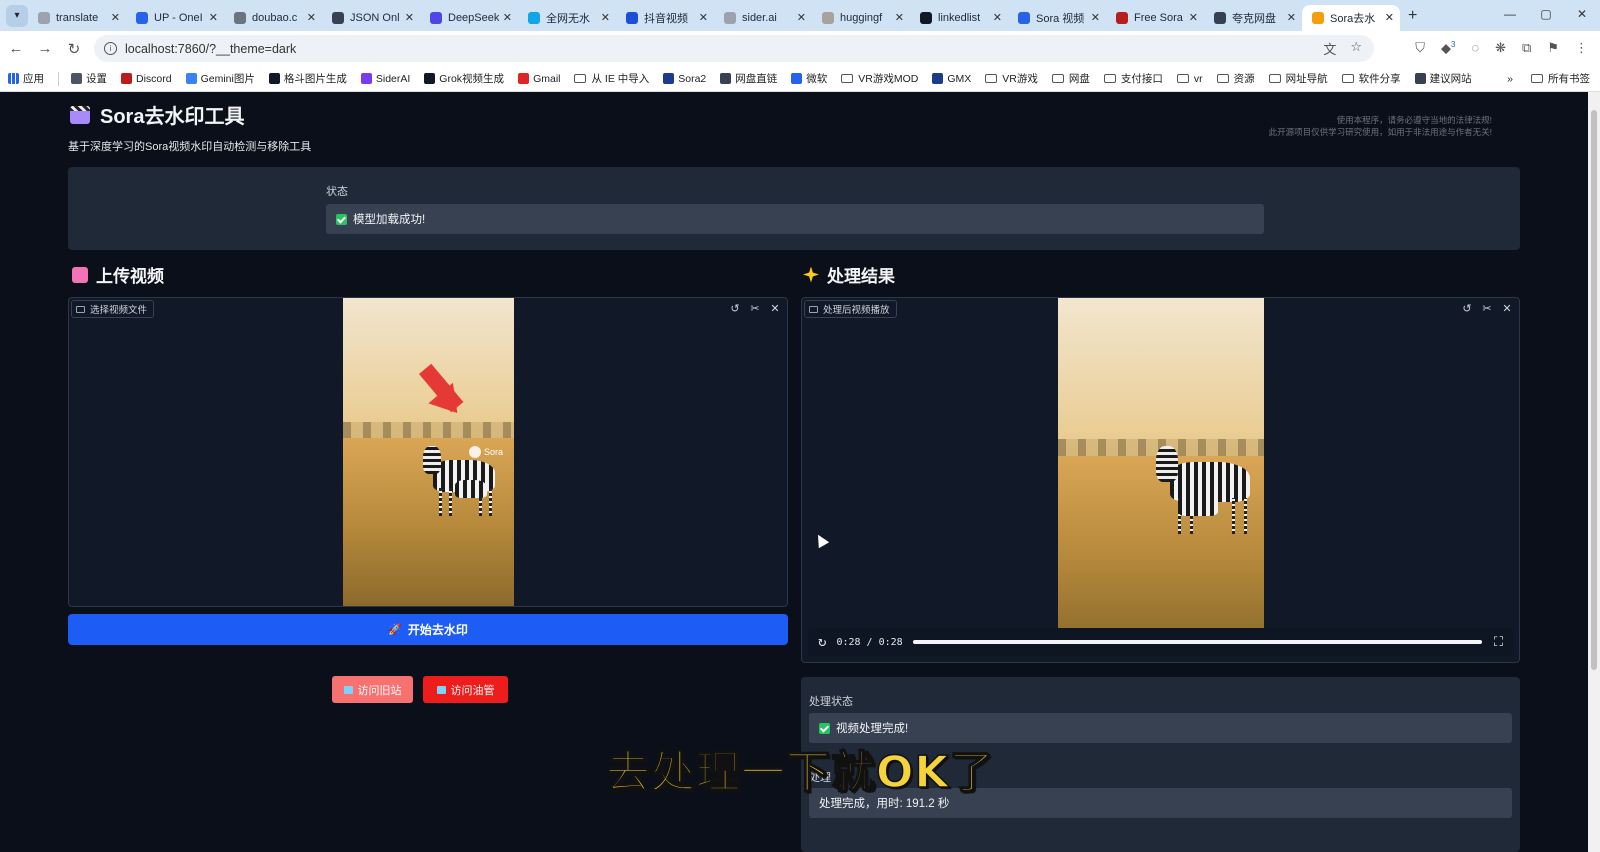 The image size is (1600, 852). What do you see at coordinates (1475, 48) in the screenshot?
I see `chat-extension-icon: ◌` at bounding box center [1475, 48].